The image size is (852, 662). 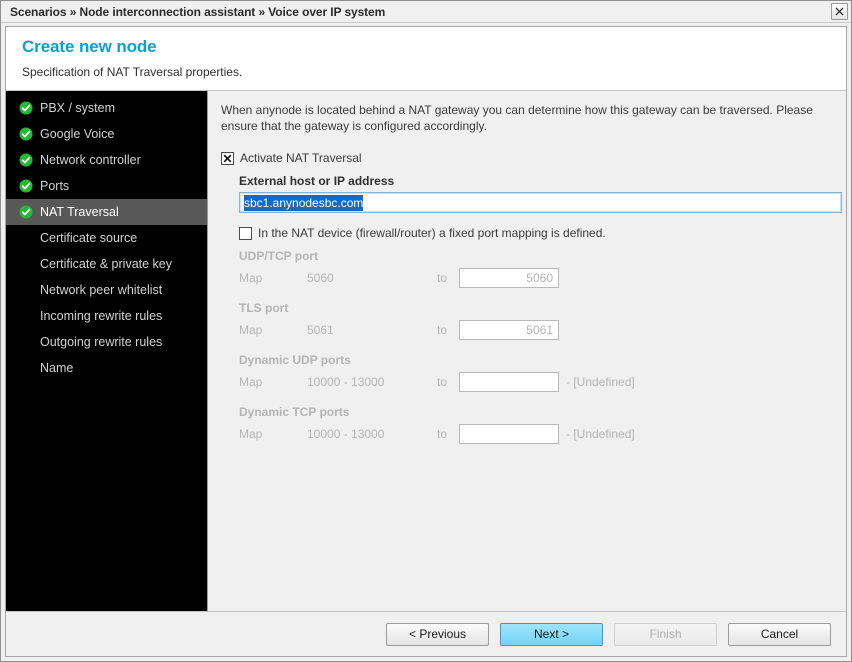 What do you see at coordinates (540, 202) in the screenshot?
I see `external-host-input: sbc1.anynodesbc.com` at bounding box center [540, 202].